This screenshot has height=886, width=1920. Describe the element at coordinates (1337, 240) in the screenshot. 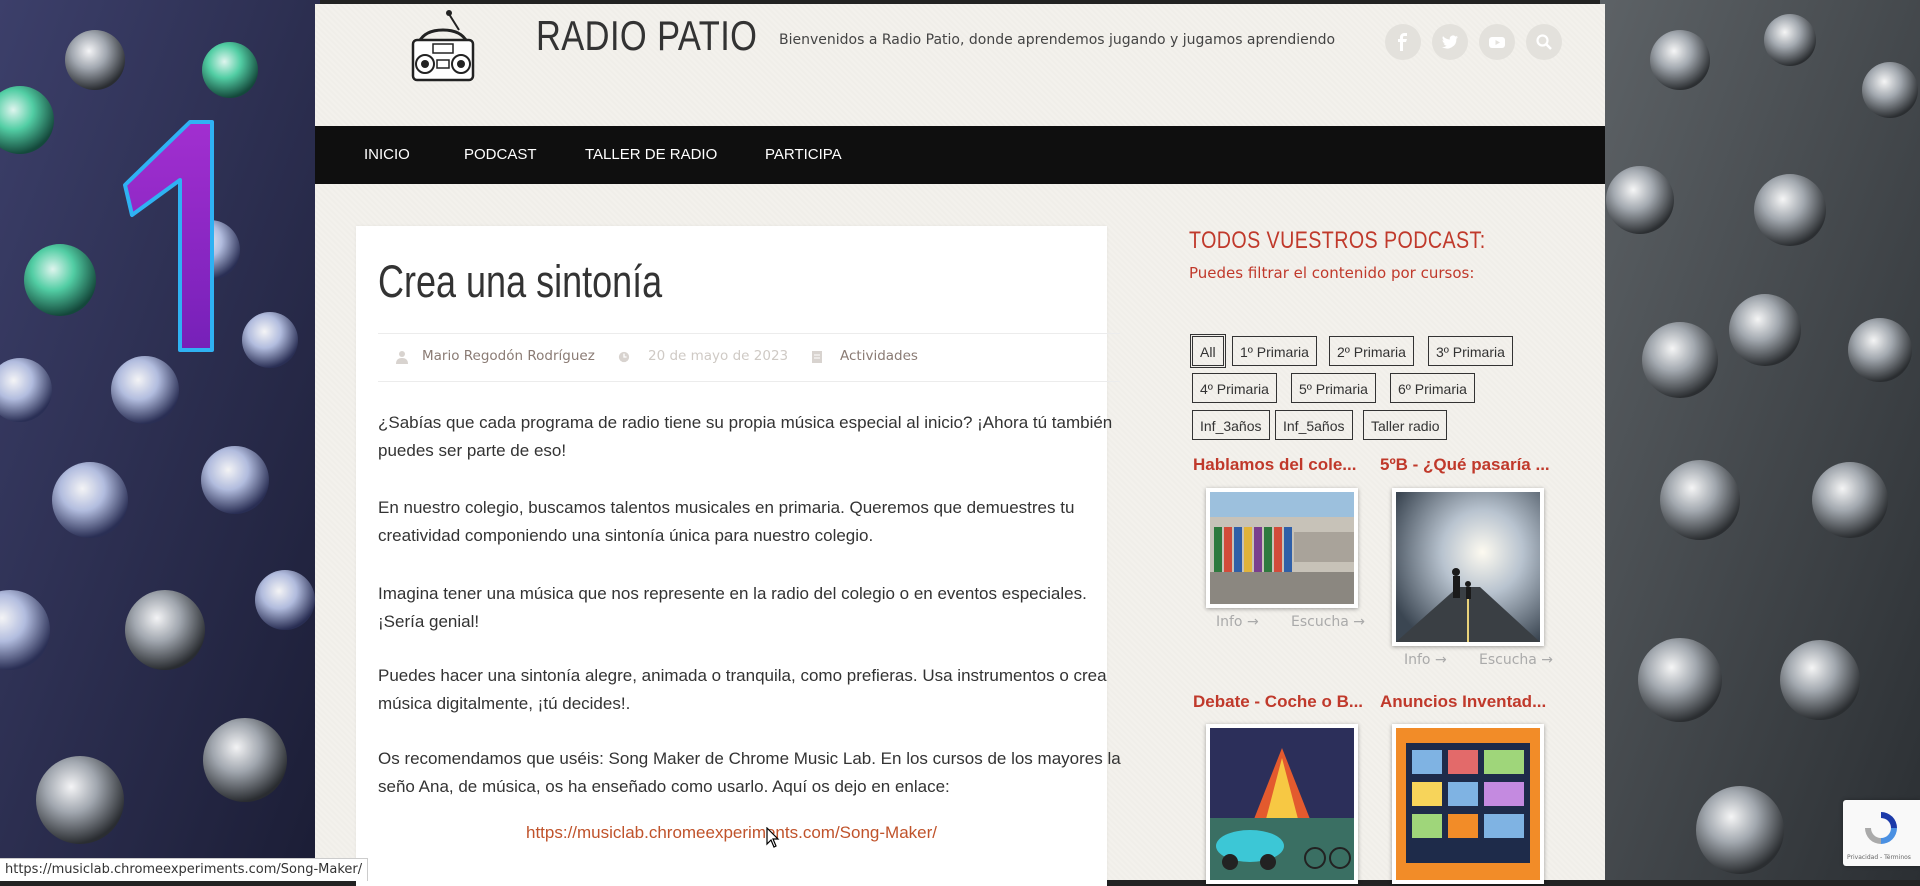

I see `sidebar-title: TODOS VUESTROS PODCAST:` at that location.